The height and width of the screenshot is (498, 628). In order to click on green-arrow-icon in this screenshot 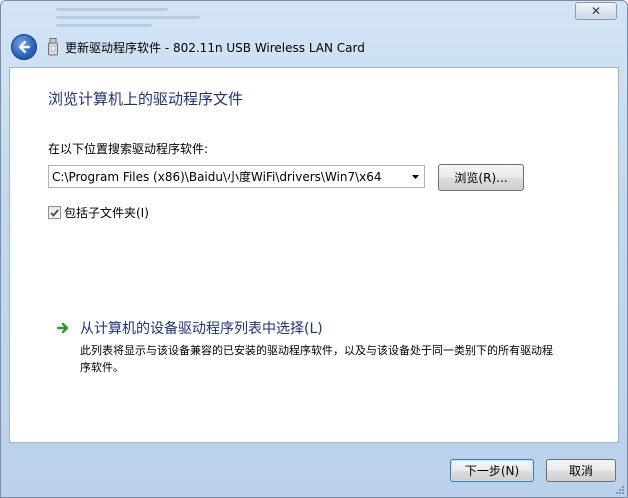, I will do `click(62, 328)`.